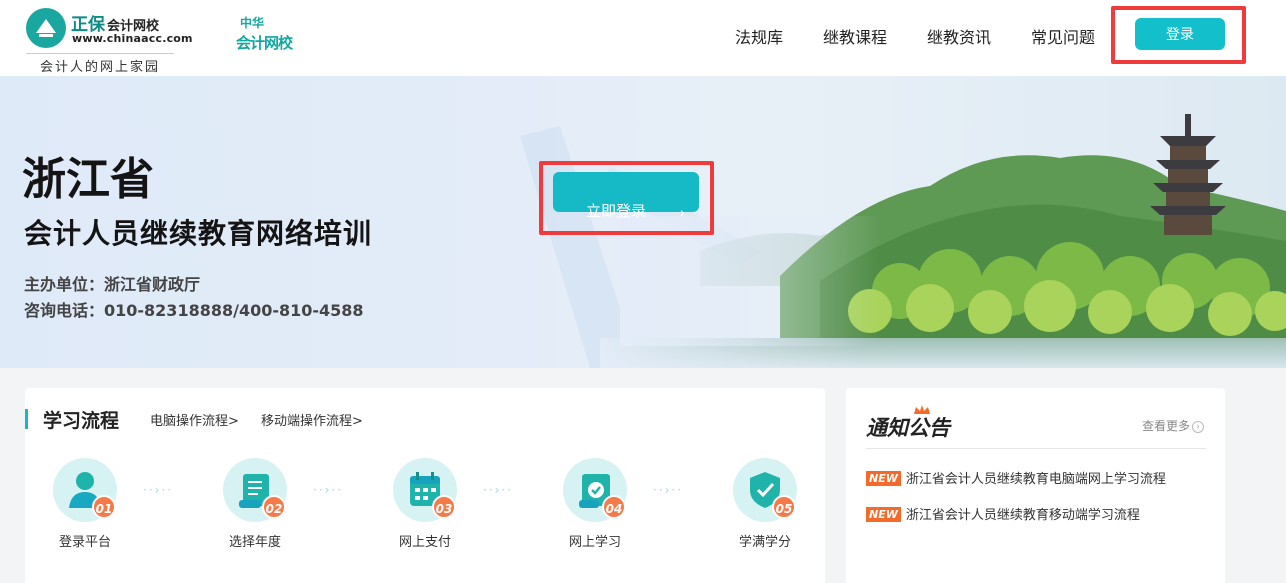 Image resolution: width=1286 pixels, height=583 pixels. I want to click on step-label: 登录平台, so click(84, 542).